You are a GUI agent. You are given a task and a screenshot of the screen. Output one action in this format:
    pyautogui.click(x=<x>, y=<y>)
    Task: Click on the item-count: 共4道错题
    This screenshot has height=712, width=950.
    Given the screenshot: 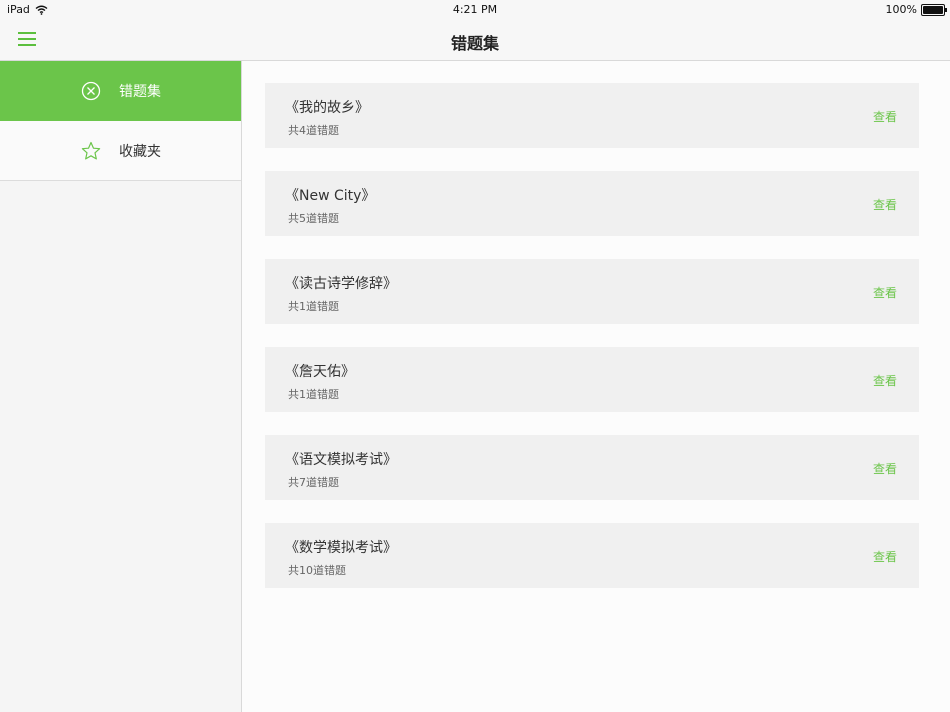 What is the action you would take?
    pyautogui.click(x=313, y=130)
    